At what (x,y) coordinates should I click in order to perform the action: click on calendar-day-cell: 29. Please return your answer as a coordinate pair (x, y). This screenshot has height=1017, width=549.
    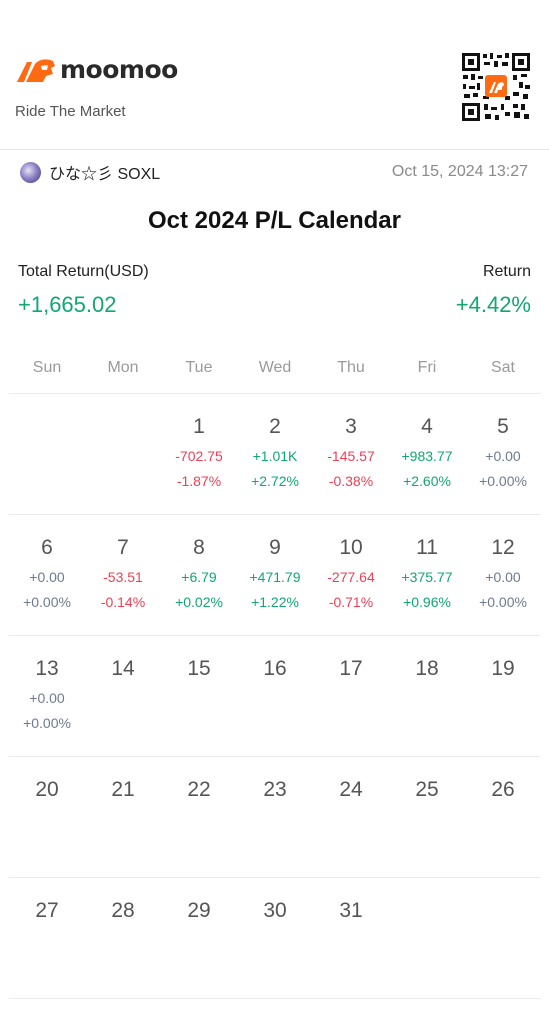
    Looking at the image, I should click on (199, 938).